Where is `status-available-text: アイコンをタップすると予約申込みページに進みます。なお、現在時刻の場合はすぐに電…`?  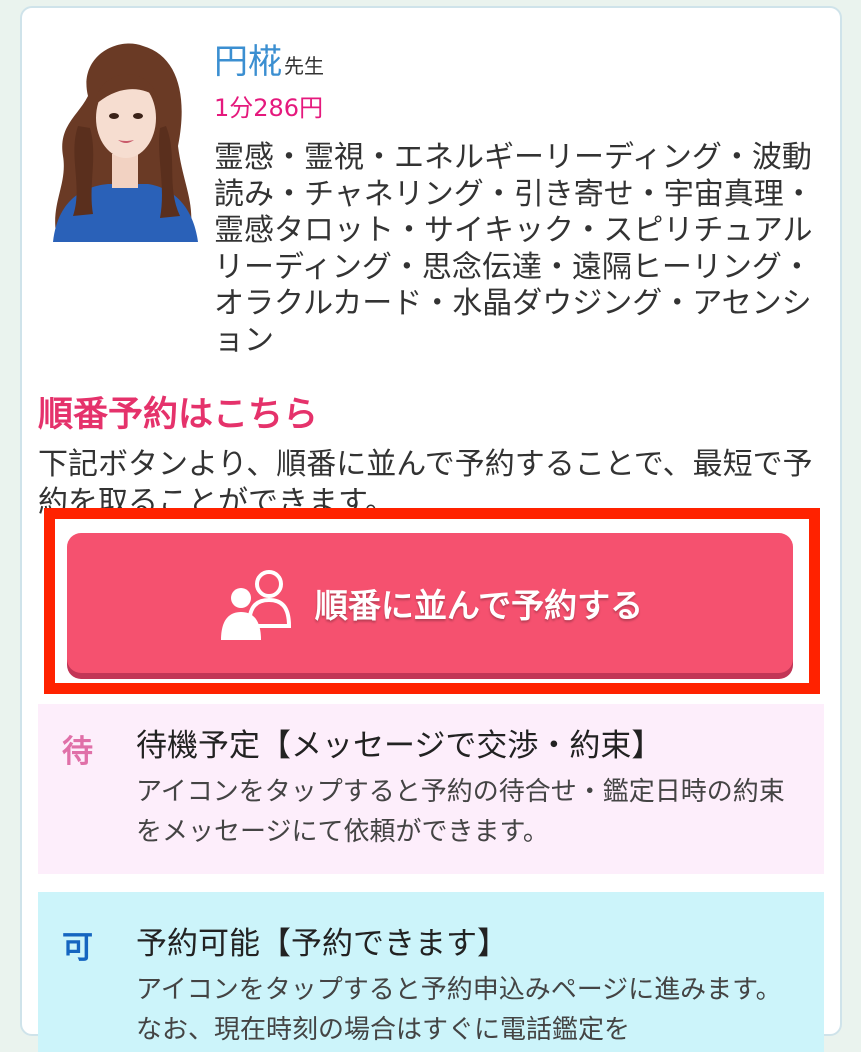 status-available-text: アイコンをタップすると予約申込みページに進みます。なお、現在時刻の場合はすぐに電… is located at coordinates (459, 1010).